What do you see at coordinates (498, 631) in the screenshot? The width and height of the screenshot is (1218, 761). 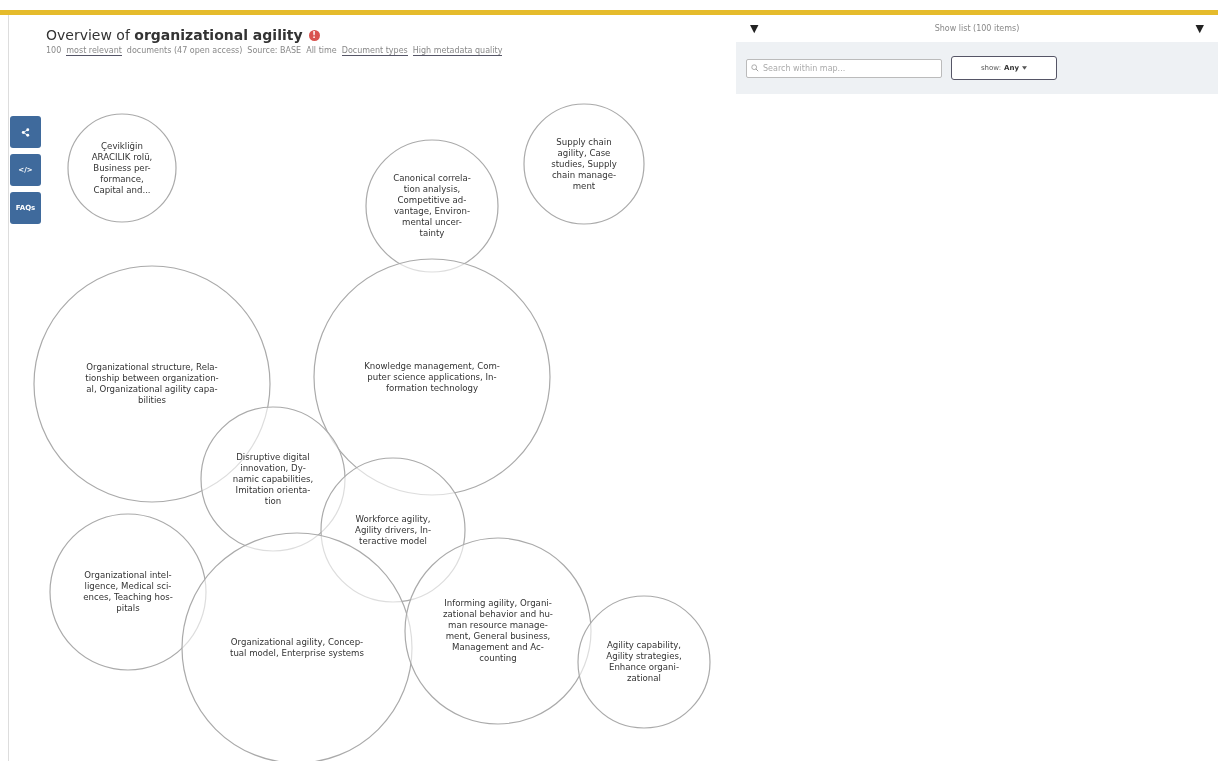 I see `bubble-label: Informing agility, Organi- zational behavior and hu- man resource manage- ment, General business, Management and Ac- counting` at bounding box center [498, 631].